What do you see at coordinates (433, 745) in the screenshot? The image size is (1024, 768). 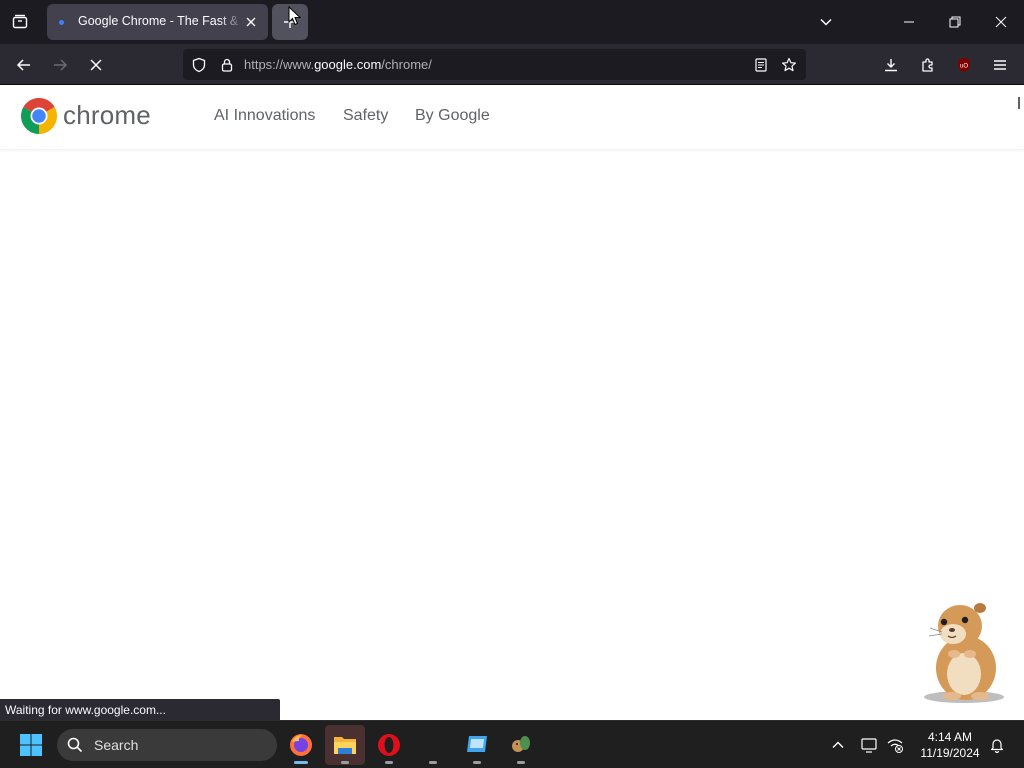 I see `taskbar-app-unknown` at bounding box center [433, 745].